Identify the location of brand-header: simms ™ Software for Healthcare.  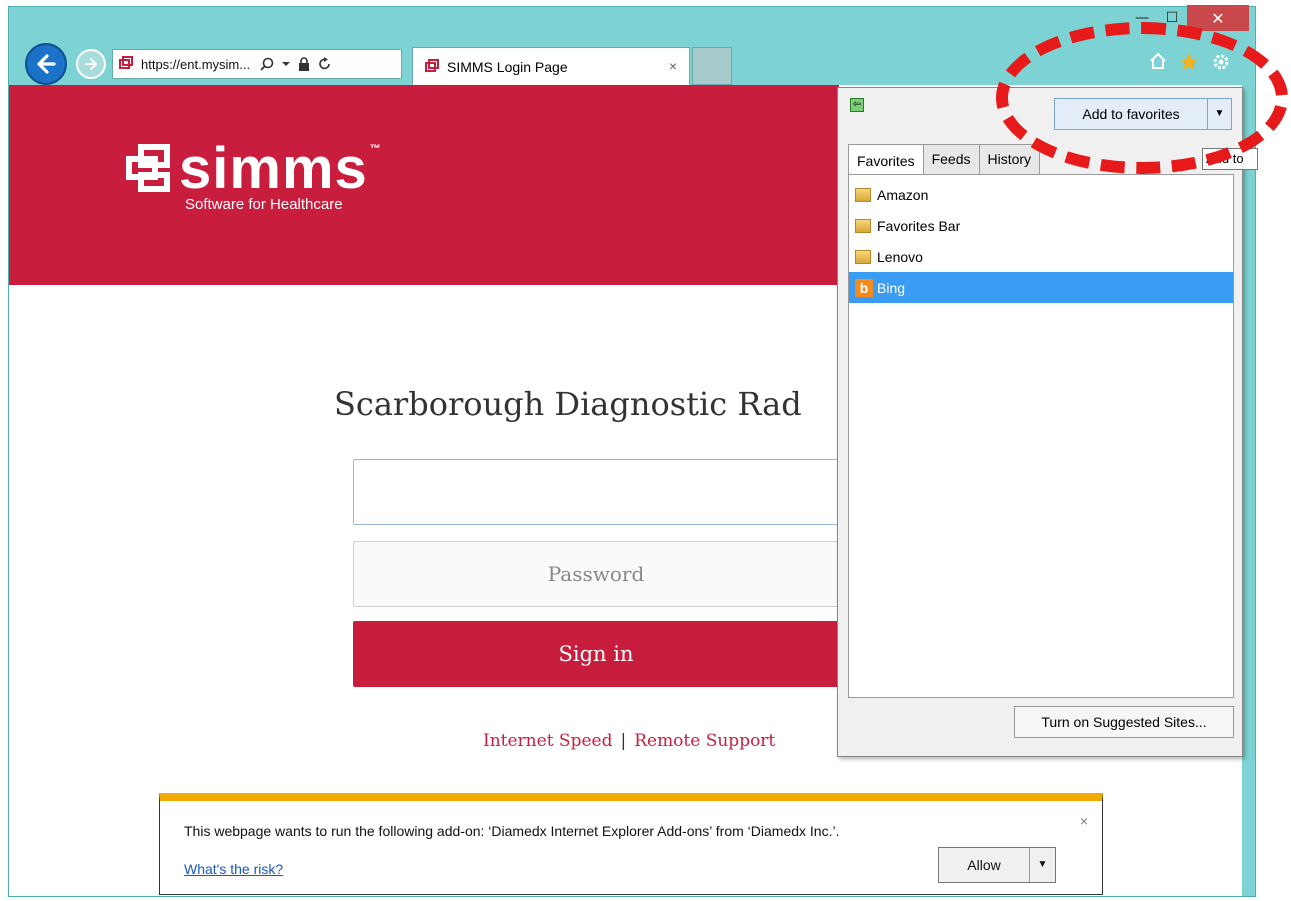
(424, 185).